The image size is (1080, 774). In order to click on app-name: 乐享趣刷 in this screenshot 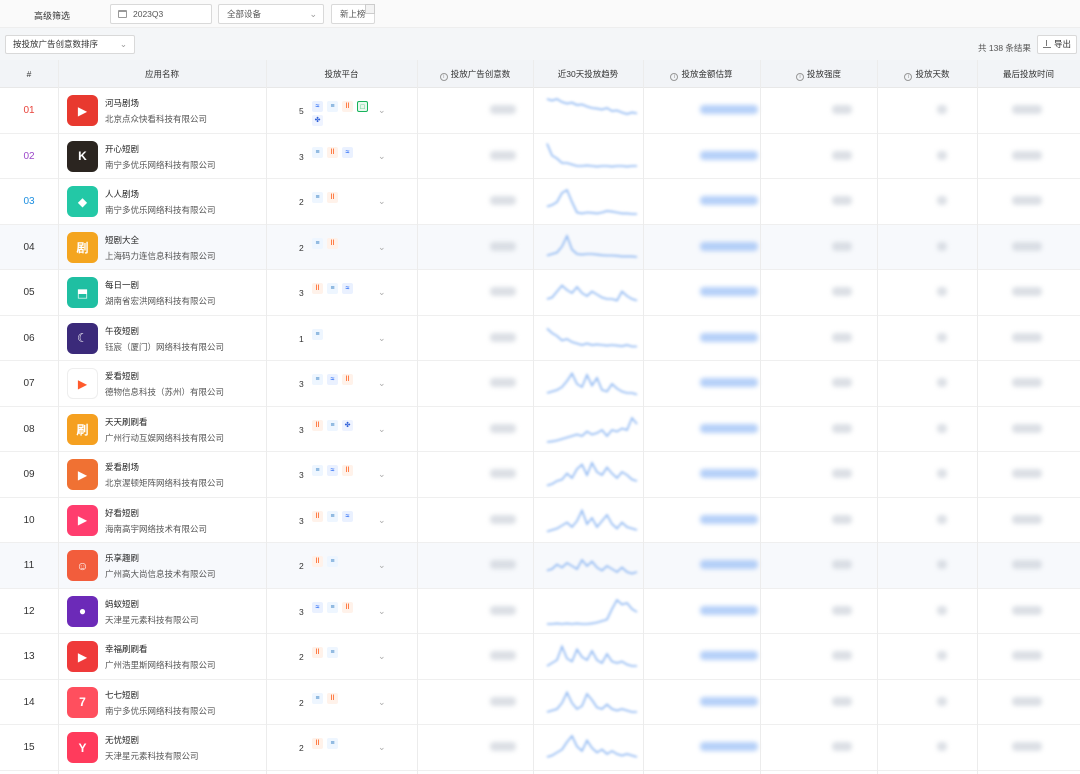, I will do `click(122, 558)`.